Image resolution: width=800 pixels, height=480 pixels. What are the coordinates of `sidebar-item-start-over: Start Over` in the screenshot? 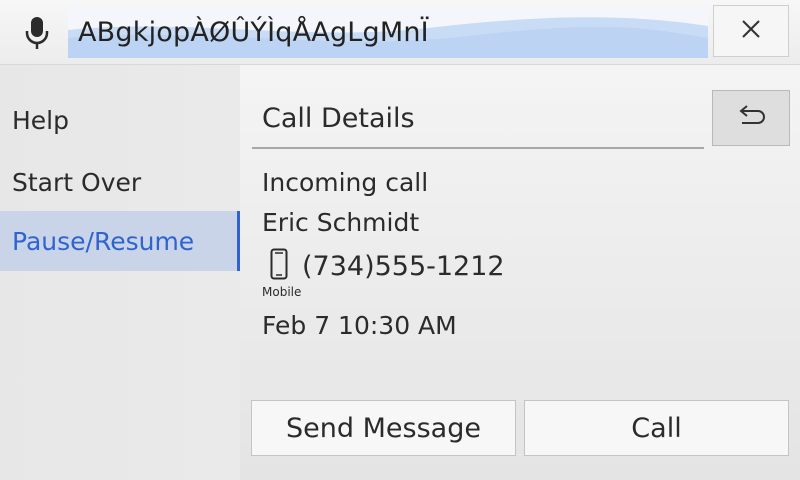 It's located at (120, 182).